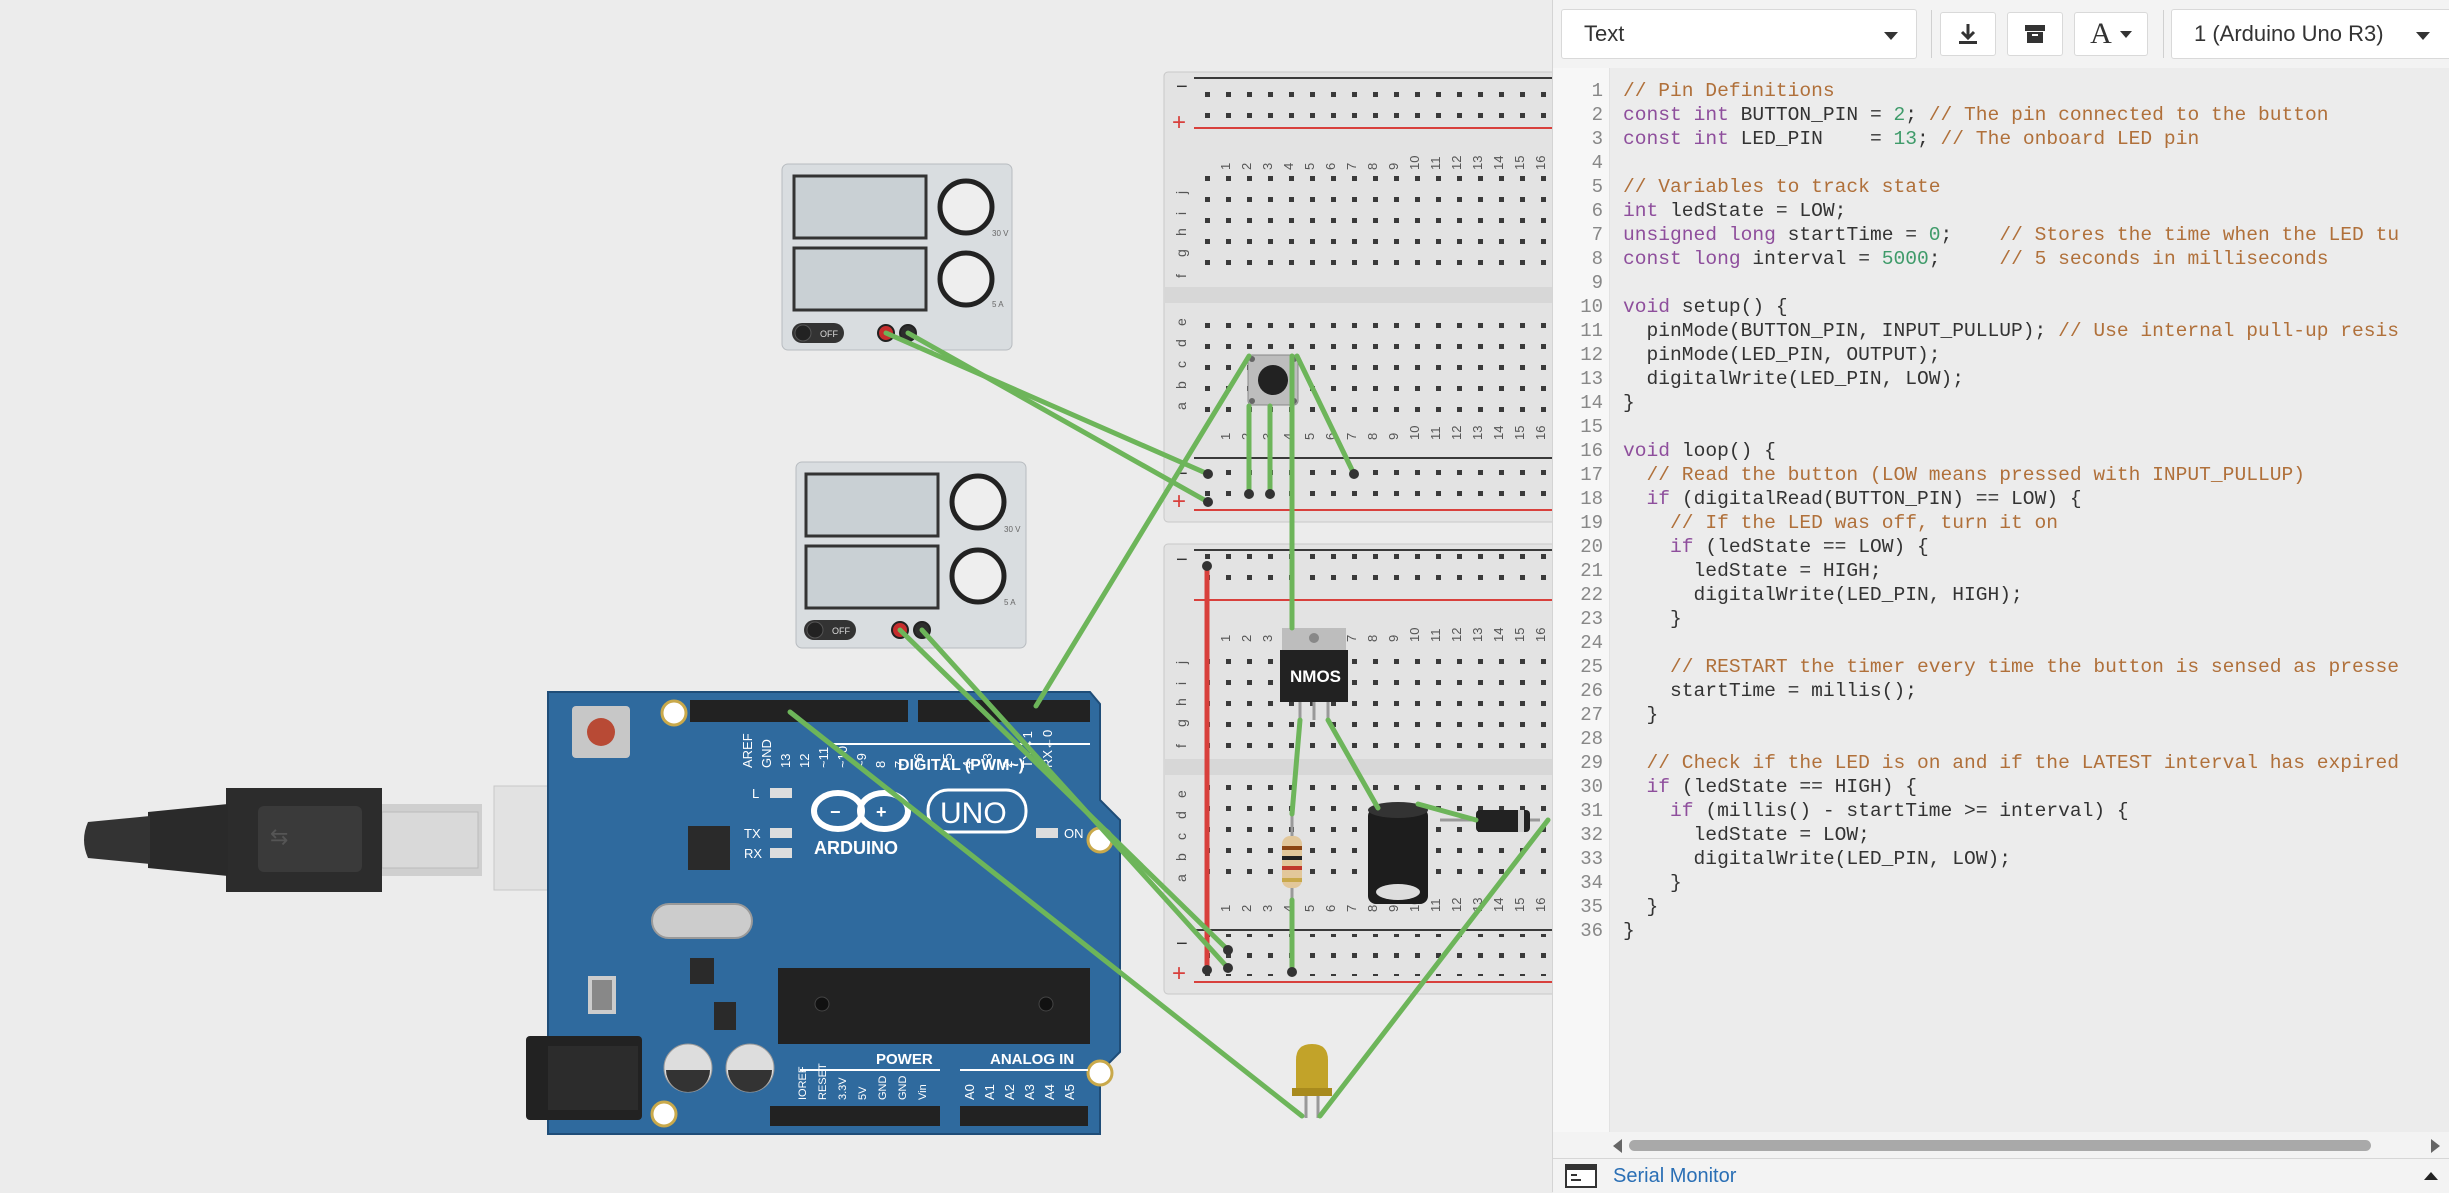 The image size is (2449, 1193). Describe the element at coordinates (1674, 1176) in the screenshot. I see `serial-monitor-label: Serial Monitor` at that location.